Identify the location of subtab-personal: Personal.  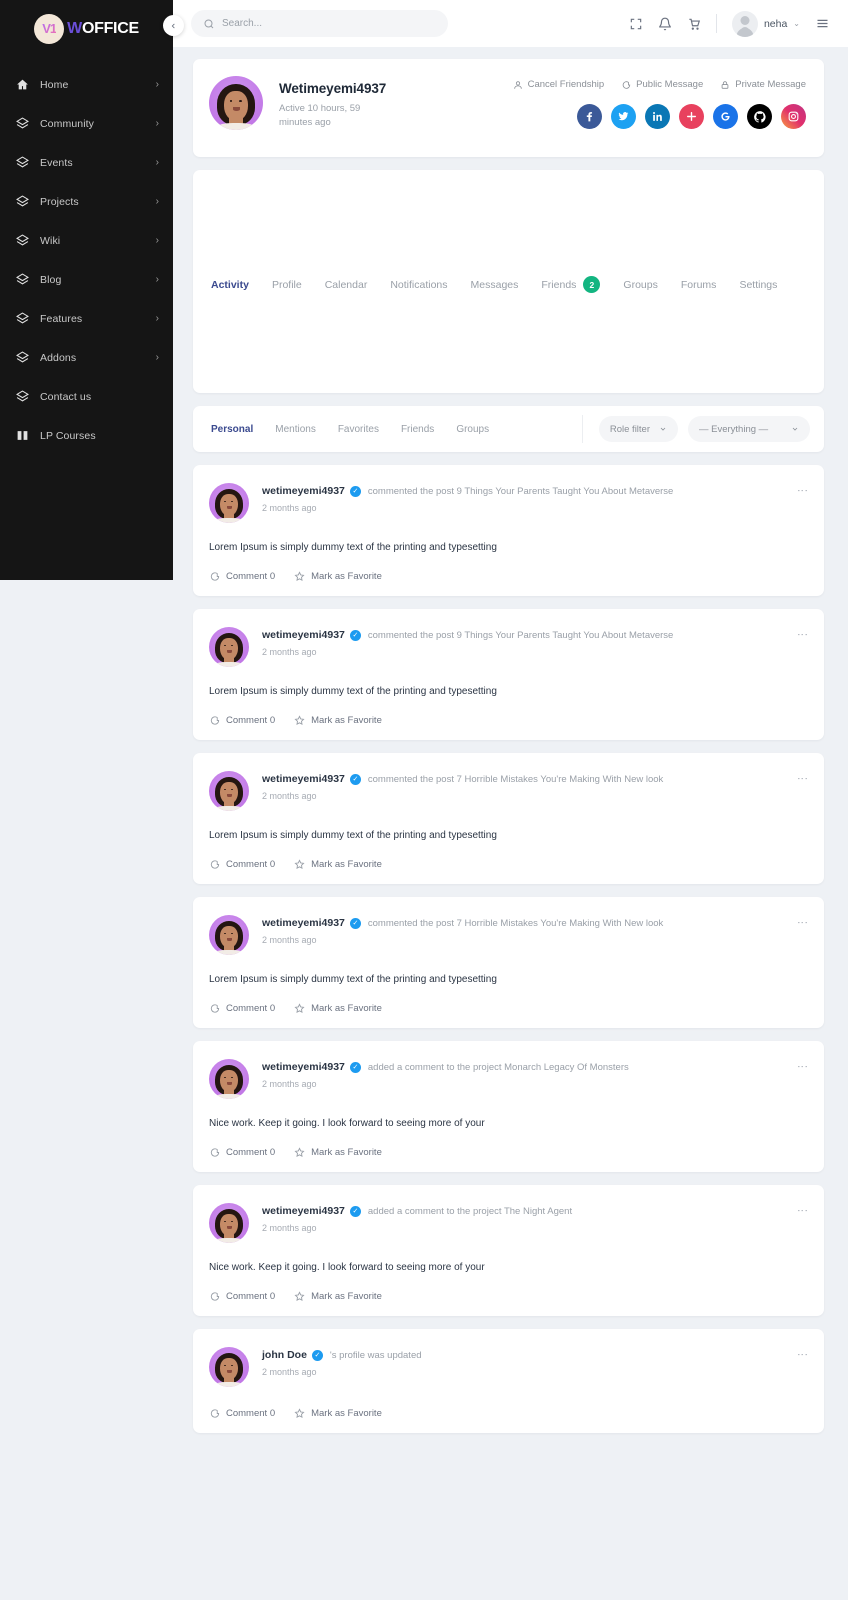
(232, 429).